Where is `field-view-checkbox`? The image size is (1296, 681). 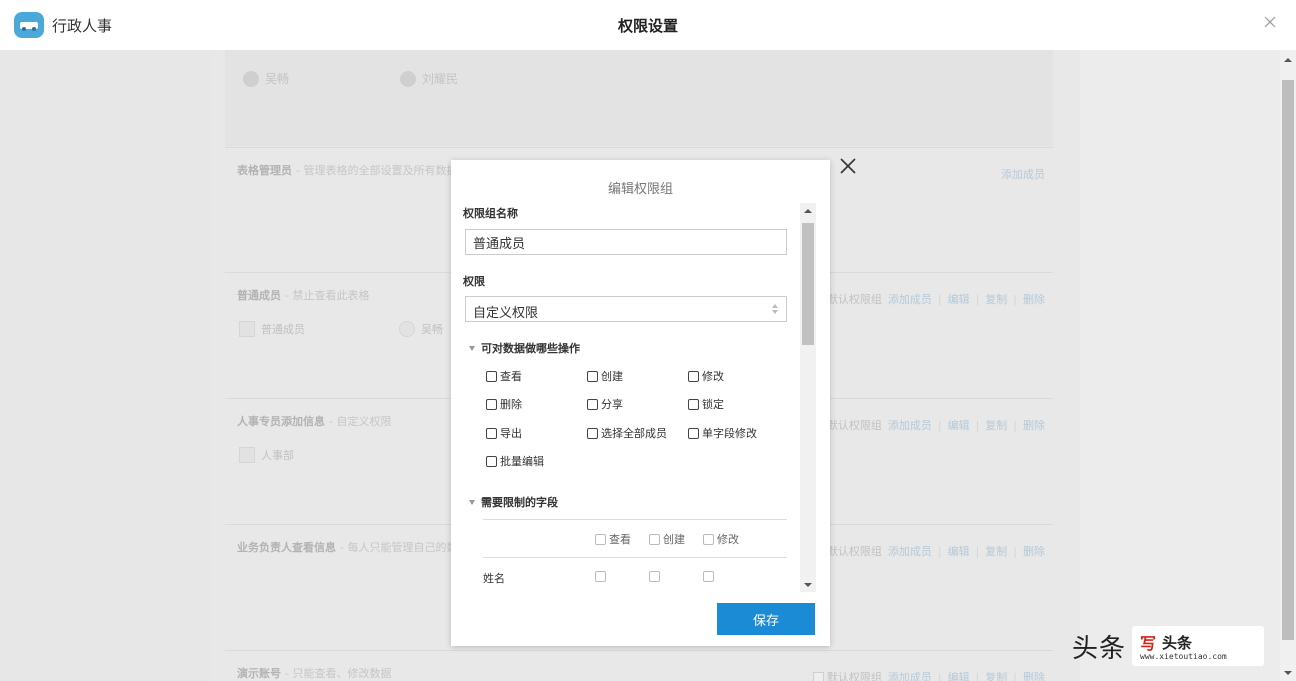
field-view-checkbox is located at coordinates (600, 576).